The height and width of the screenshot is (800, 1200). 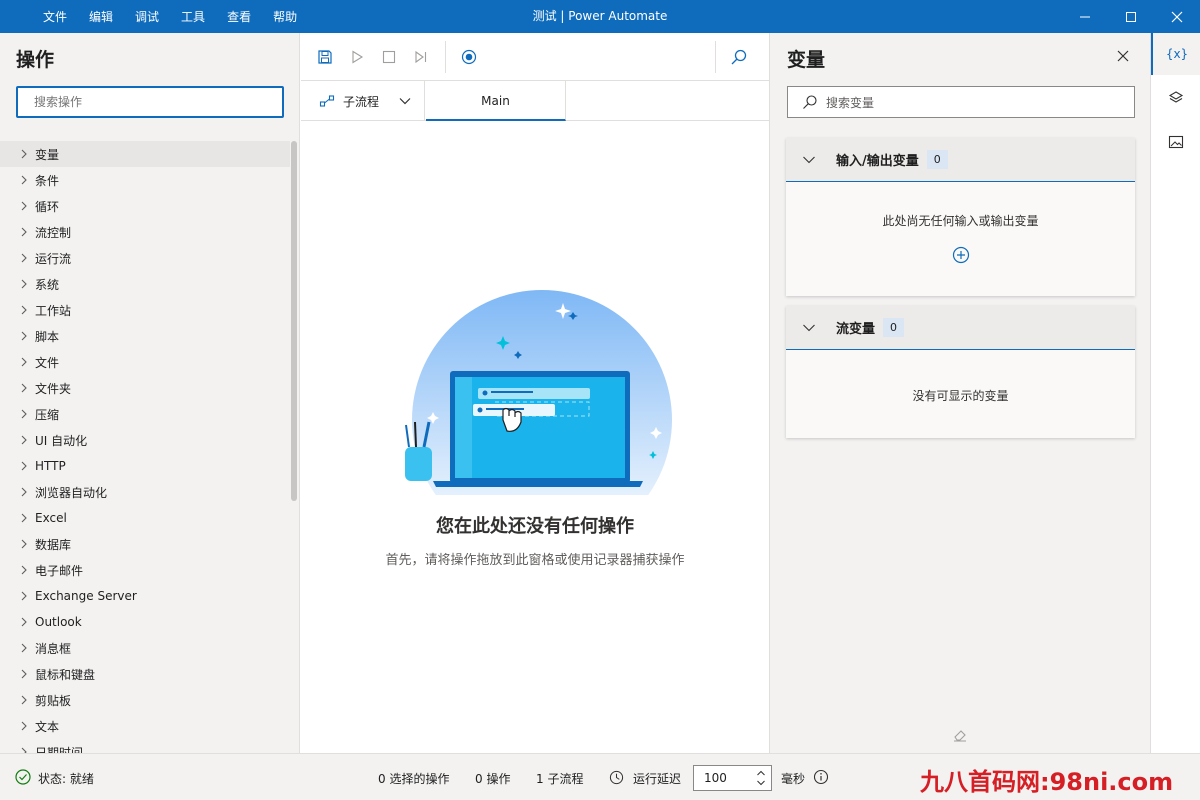 I want to click on action-category-item: 运行流, so click(x=145, y=258).